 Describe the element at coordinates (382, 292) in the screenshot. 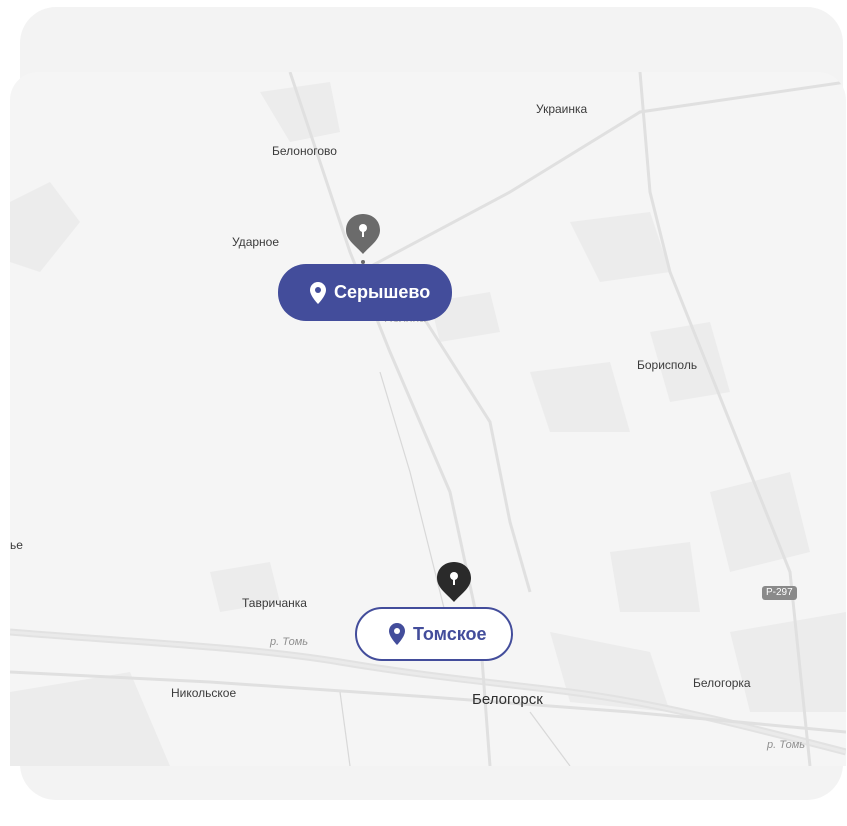

I see `location-name: Серышево` at that location.